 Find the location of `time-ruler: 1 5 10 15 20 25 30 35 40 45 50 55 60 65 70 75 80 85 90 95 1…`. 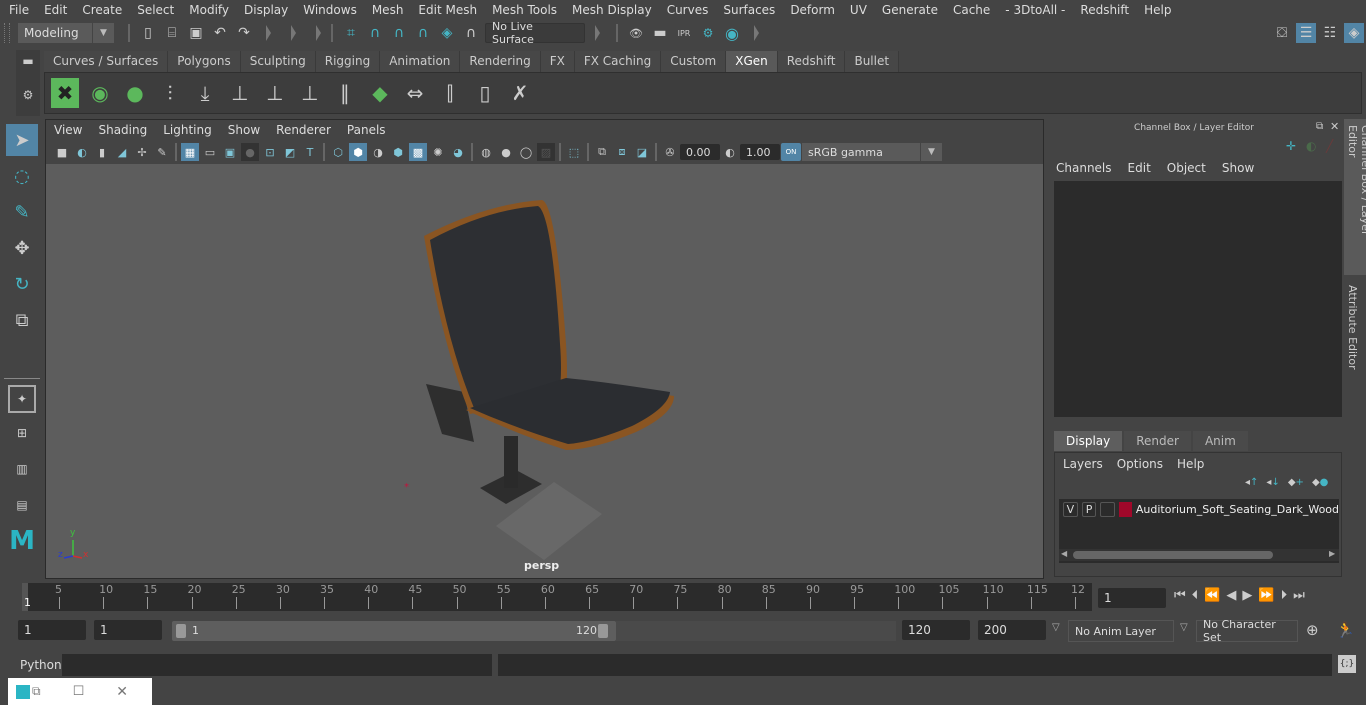

time-ruler: 1 5 10 15 20 25 30 35 40 45 50 55 60 65 70 75 80 85 90 95 1… is located at coordinates (557, 597).